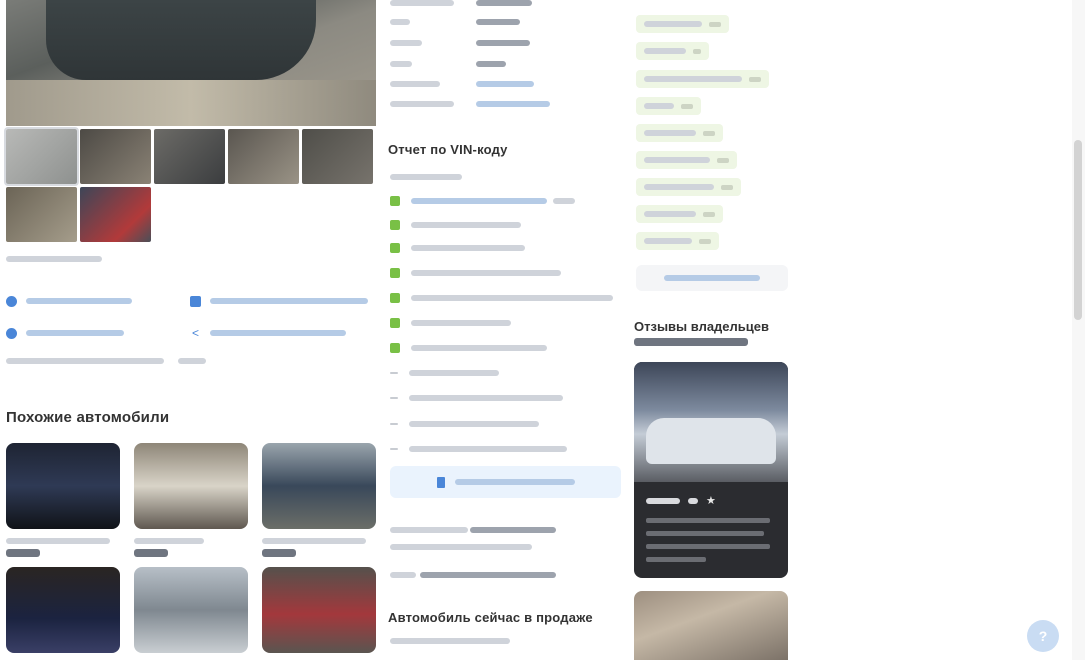  What do you see at coordinates (426, 177) in the screenshot?
I see `vin-report-subtitle` at bounding box center [426, 177].